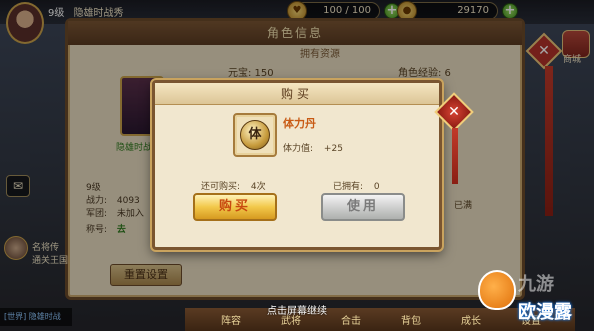 This screenshot has width=594, height=331. Describe the element at coordinates (348, 187) in the screenshot. I see `owned-label: 已拥有:` at that location.